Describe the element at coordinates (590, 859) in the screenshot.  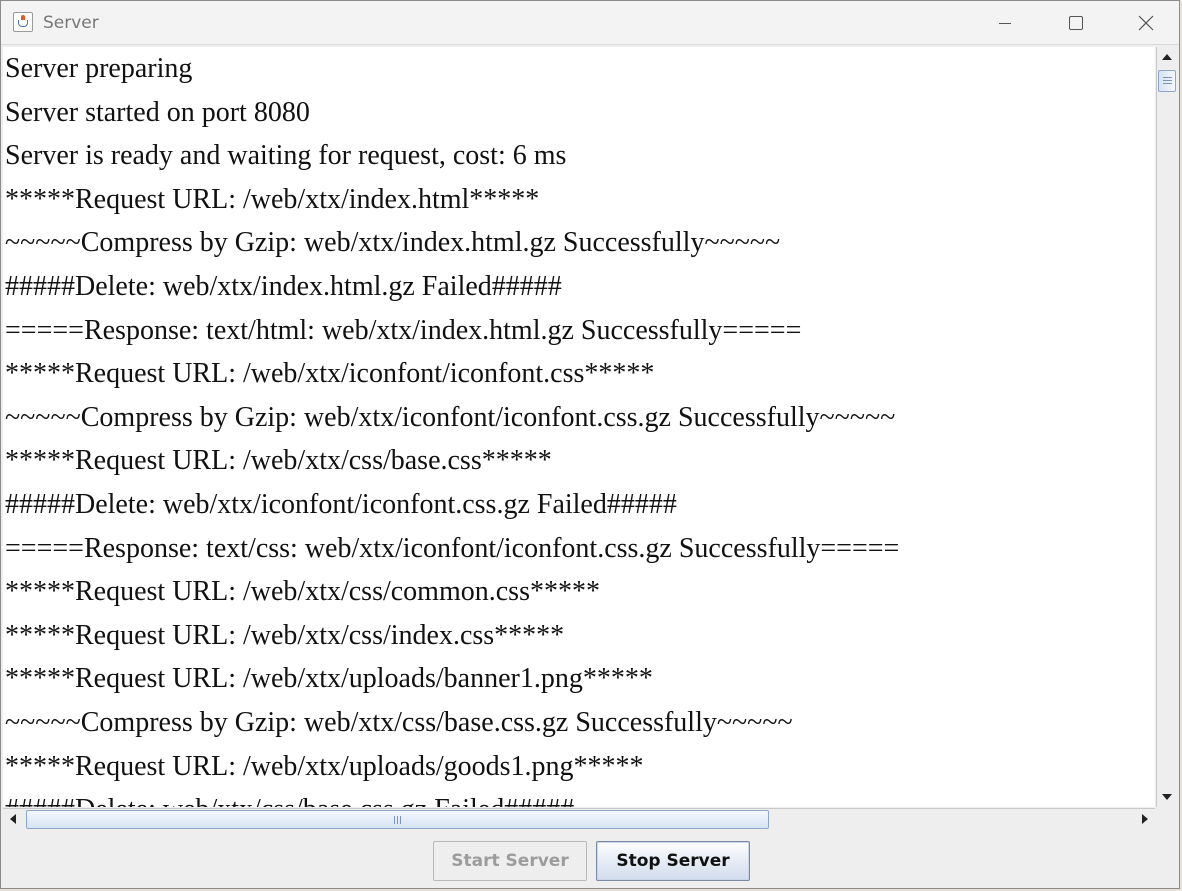
I see `button-bar: Start Server Stop Server` at that location.